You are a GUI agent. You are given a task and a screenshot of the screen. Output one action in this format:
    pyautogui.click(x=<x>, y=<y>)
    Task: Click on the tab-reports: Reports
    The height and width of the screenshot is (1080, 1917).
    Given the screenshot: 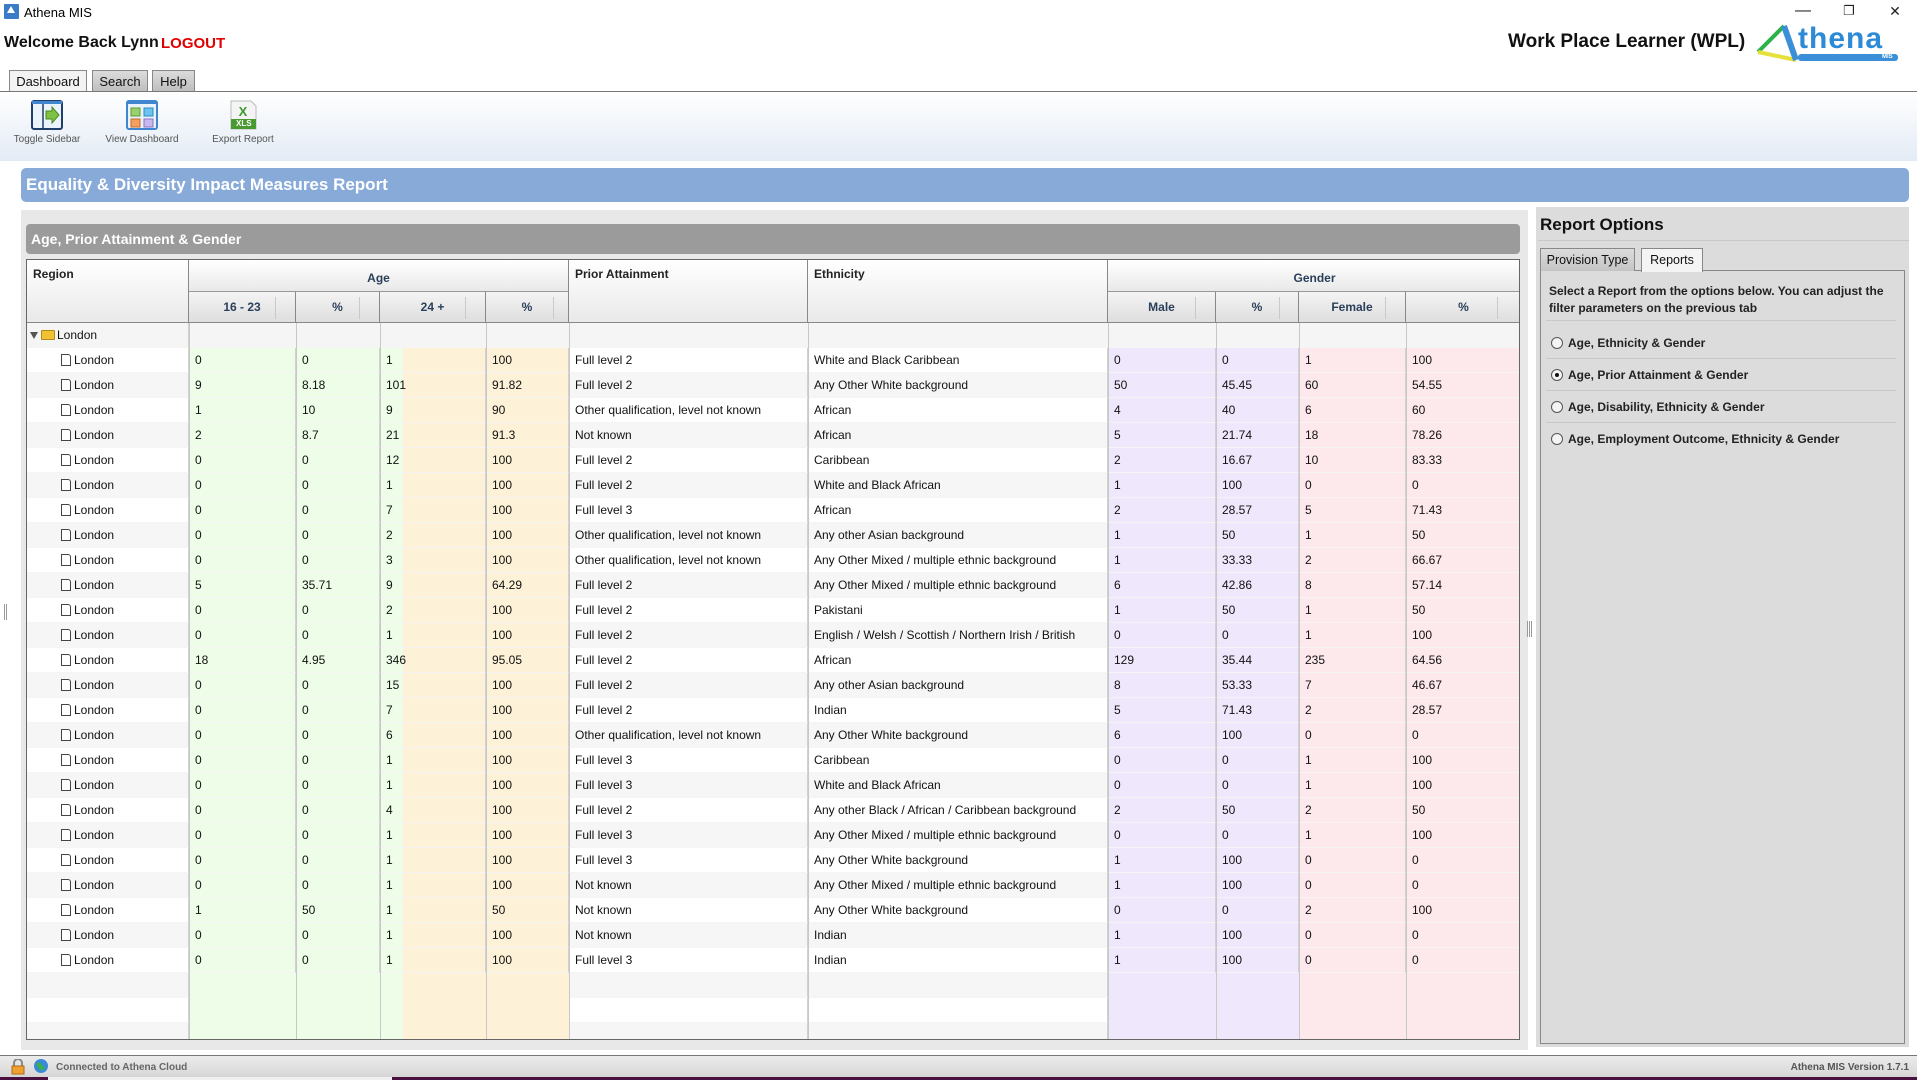 What is the action you would take?
    pyautogui.click(x=1672, y=260)
    